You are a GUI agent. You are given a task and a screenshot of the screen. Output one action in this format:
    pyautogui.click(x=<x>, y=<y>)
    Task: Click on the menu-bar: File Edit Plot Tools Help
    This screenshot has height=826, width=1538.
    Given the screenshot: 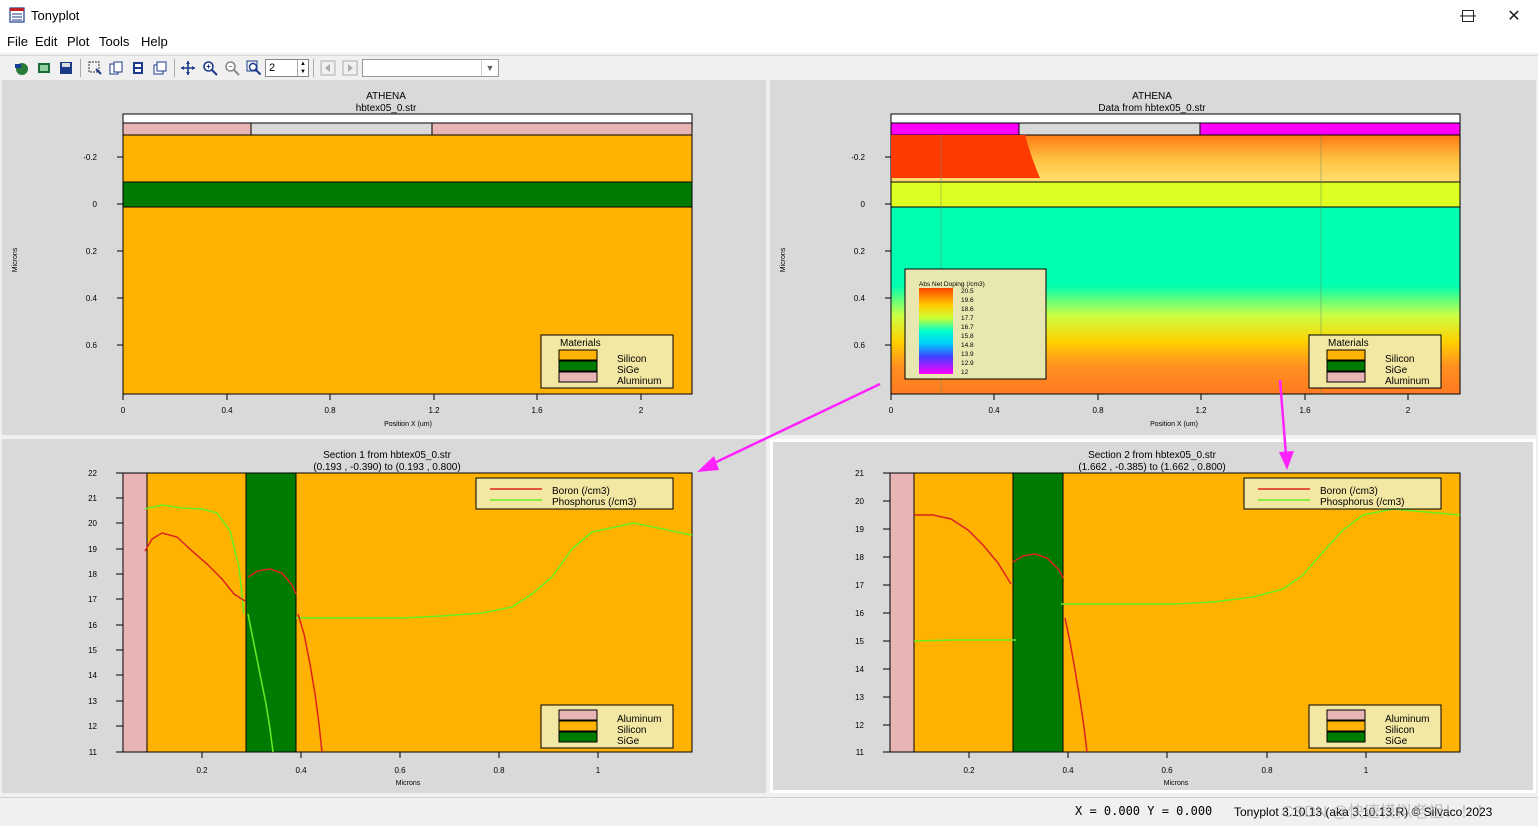 What is the action you would take?
    pyautogui.click(x=769, y=42)
    